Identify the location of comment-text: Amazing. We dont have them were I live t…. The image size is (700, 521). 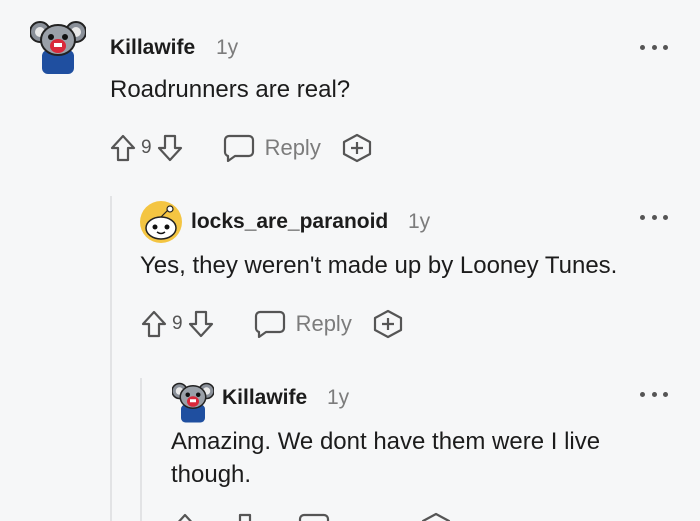
(386, 458).